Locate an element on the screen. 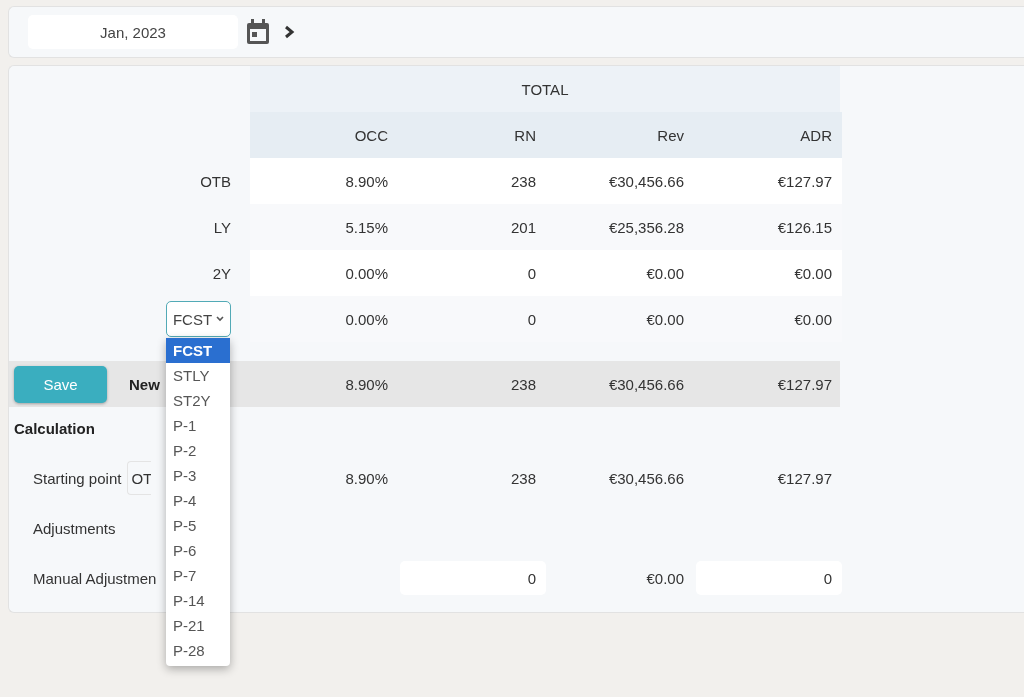 Image resolution: width=1024 pixels, height=697 pixels. forecast-select: FCST is located at coordinates (198, 319).